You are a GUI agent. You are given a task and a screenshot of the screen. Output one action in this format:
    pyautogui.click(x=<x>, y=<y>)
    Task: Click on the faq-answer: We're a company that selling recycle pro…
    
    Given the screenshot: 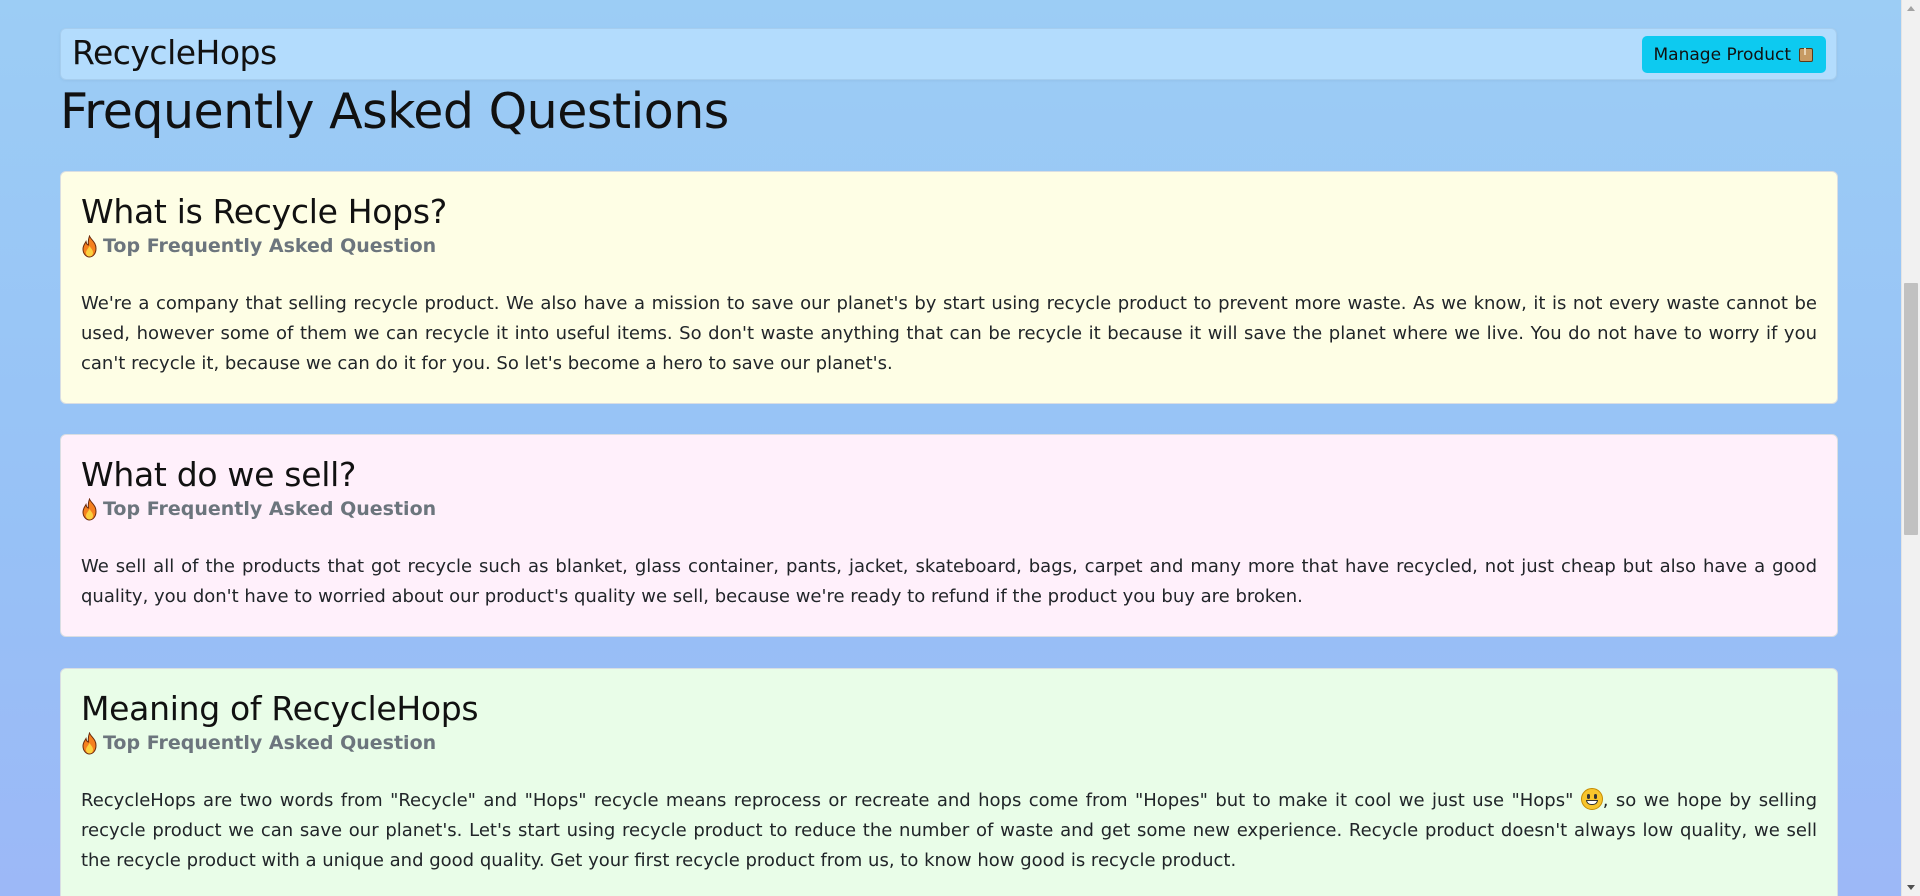 What is the action you would take?
    pyautogui.click(x=949, y=333)
    